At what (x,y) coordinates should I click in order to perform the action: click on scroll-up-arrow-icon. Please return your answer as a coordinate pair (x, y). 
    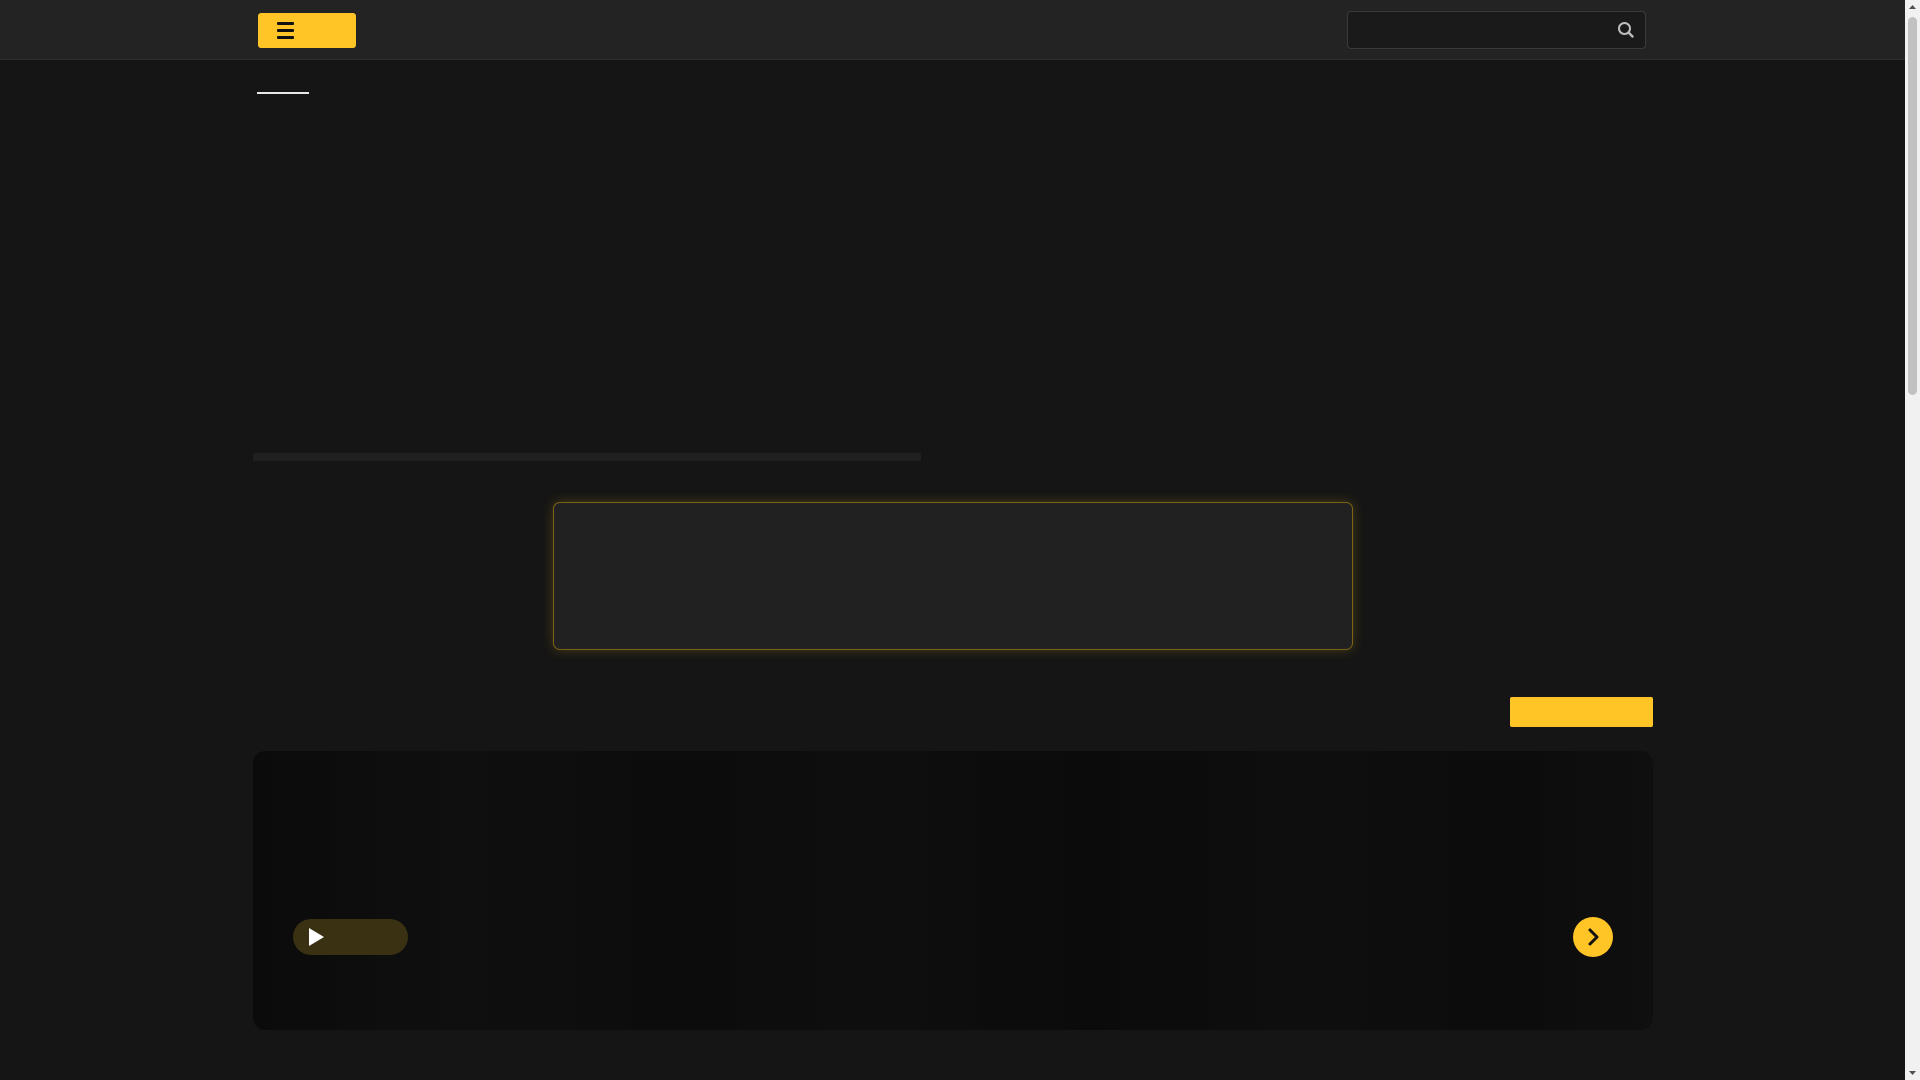
    Looking at the image, I should click on (1912, 7).